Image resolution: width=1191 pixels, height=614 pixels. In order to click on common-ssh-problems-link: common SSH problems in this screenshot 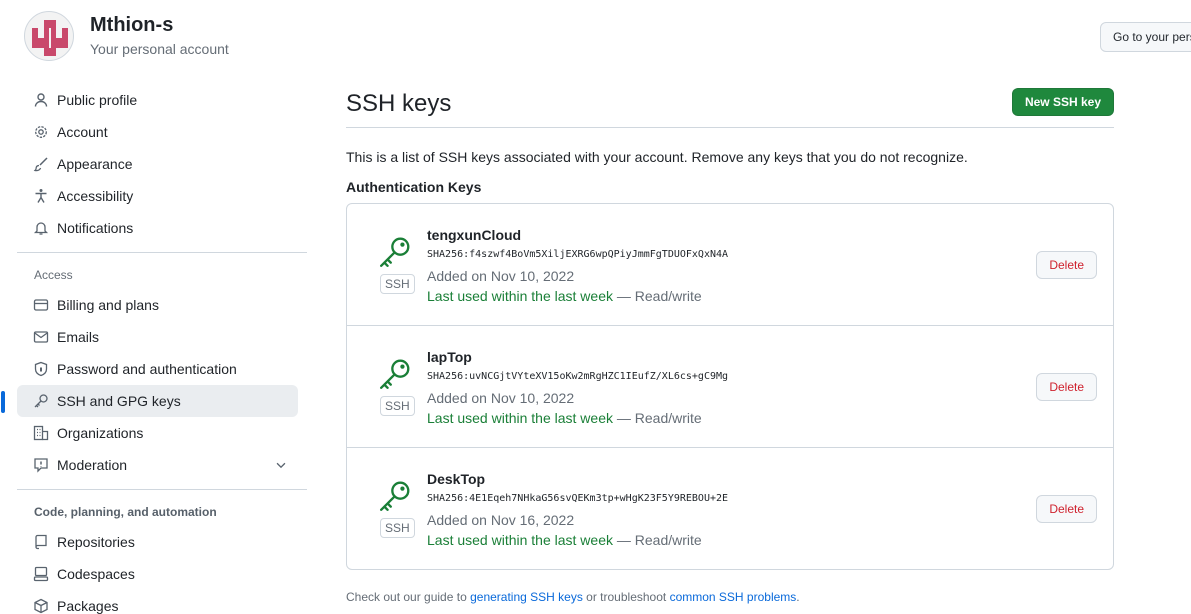, I will do `click(733, 597)`.